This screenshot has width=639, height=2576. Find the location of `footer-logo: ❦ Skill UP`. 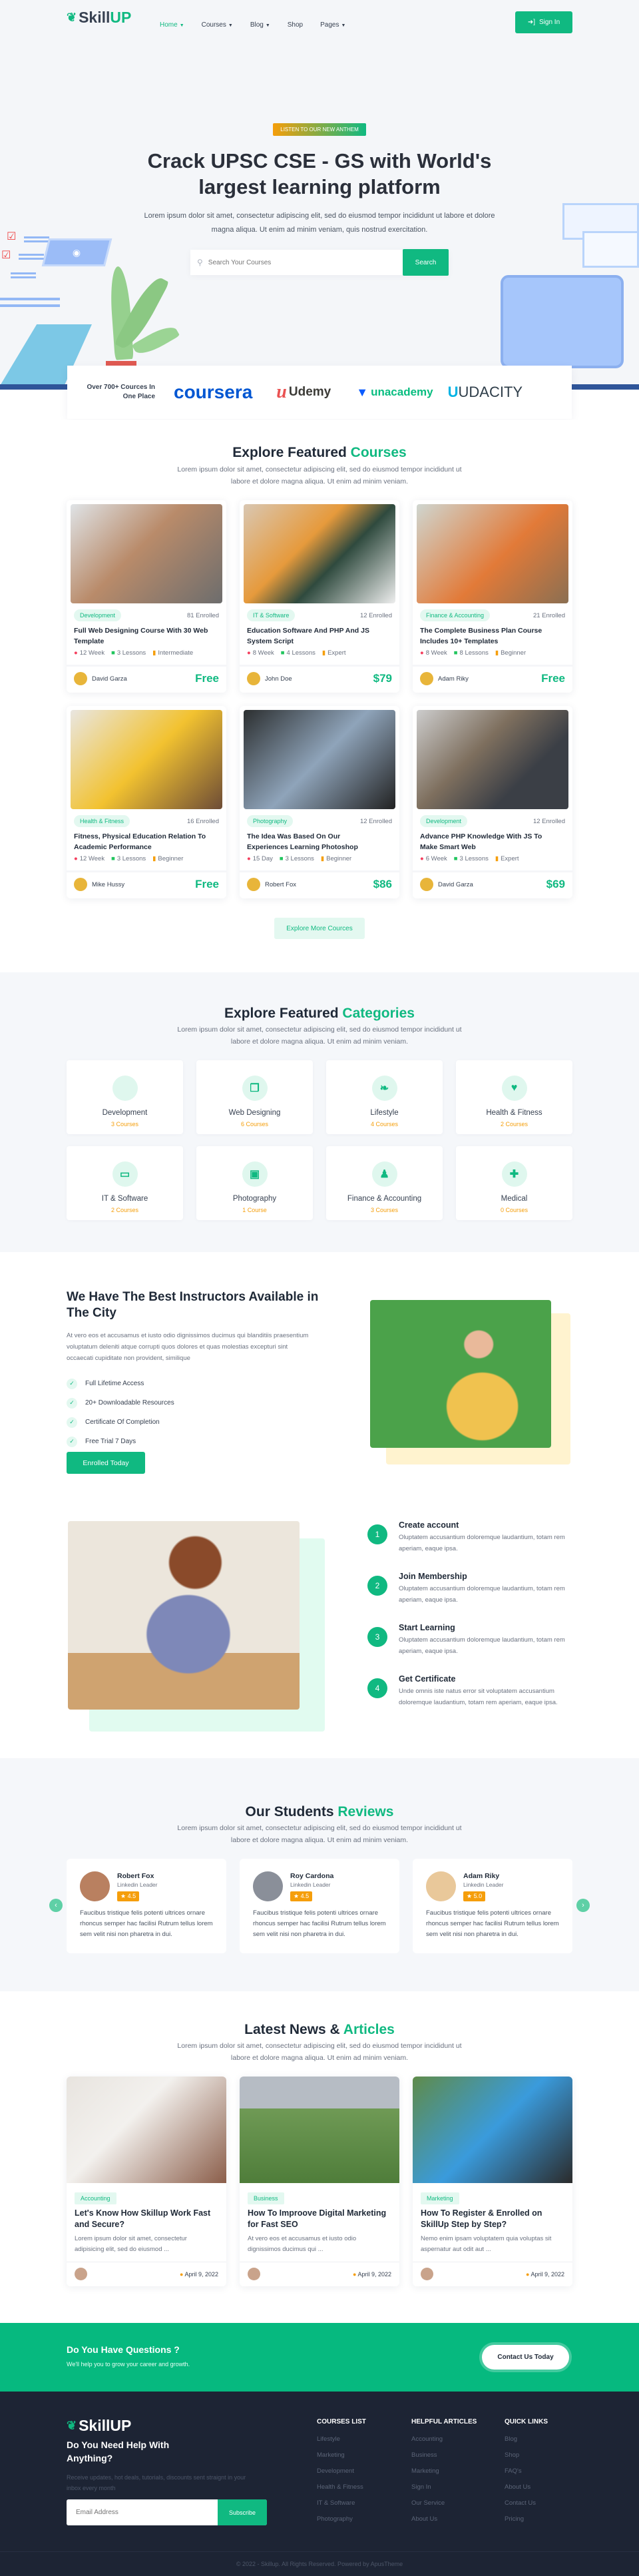

footer-logo: ❦ Skill UP is located at coordinates (99, 2426).